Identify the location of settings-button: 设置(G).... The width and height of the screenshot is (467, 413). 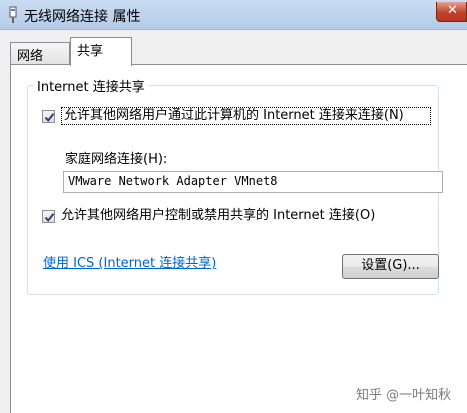
(390, 266).